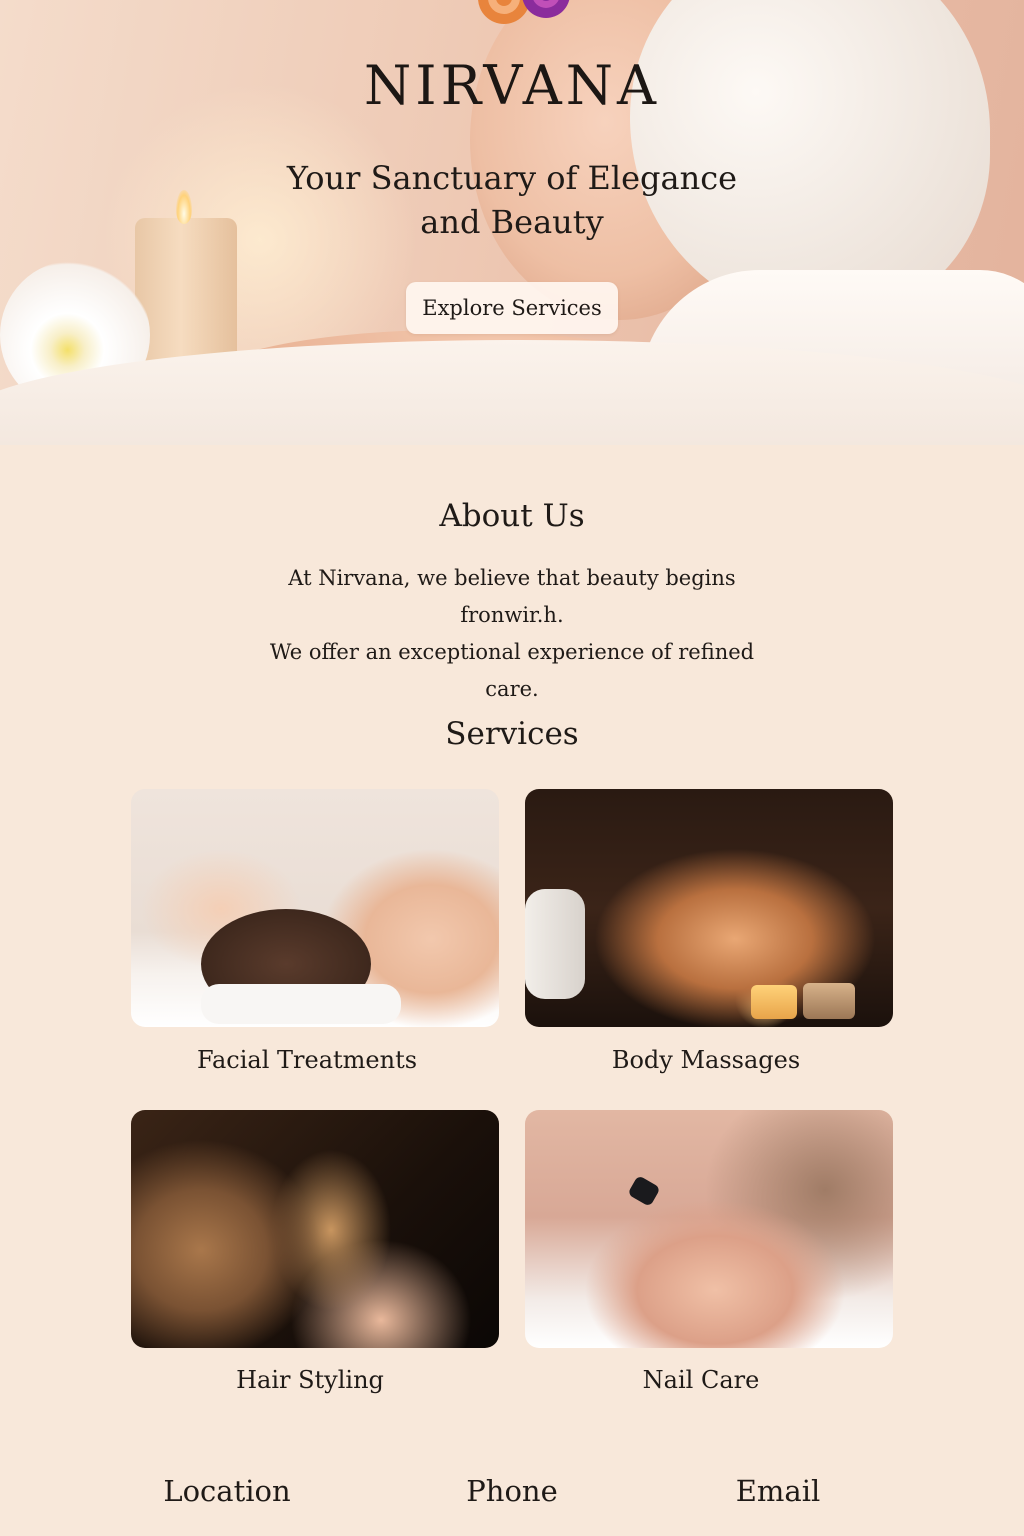 This screenshot has width=1024, height=1536. Describe the element at coordinates (512, 178) in the screenshot. I see `hero-tagline-line-1: Your Sanctuary of Elegance` at that location.